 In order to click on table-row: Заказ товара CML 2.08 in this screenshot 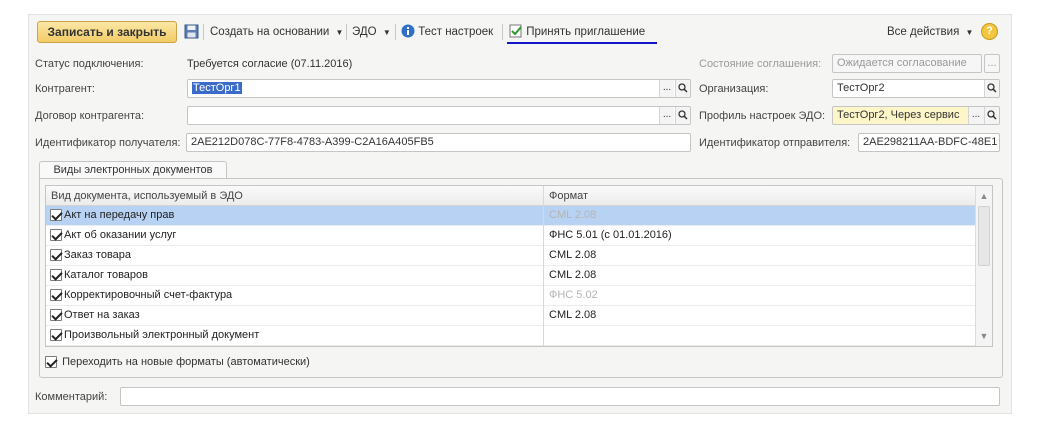, I will do `click(511, 256)`.